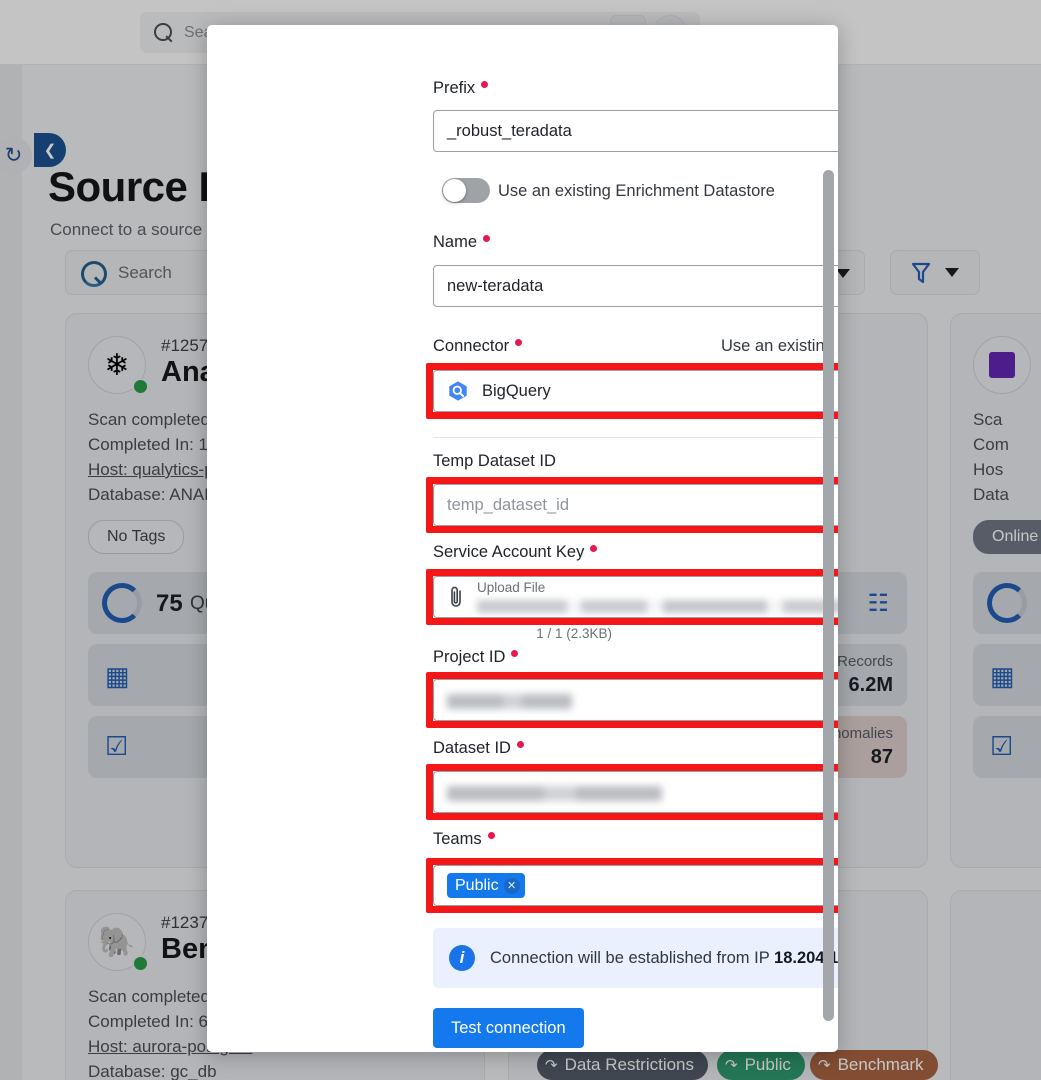  I want to click on test-connection-button: Test connection, so click(508, 1028).